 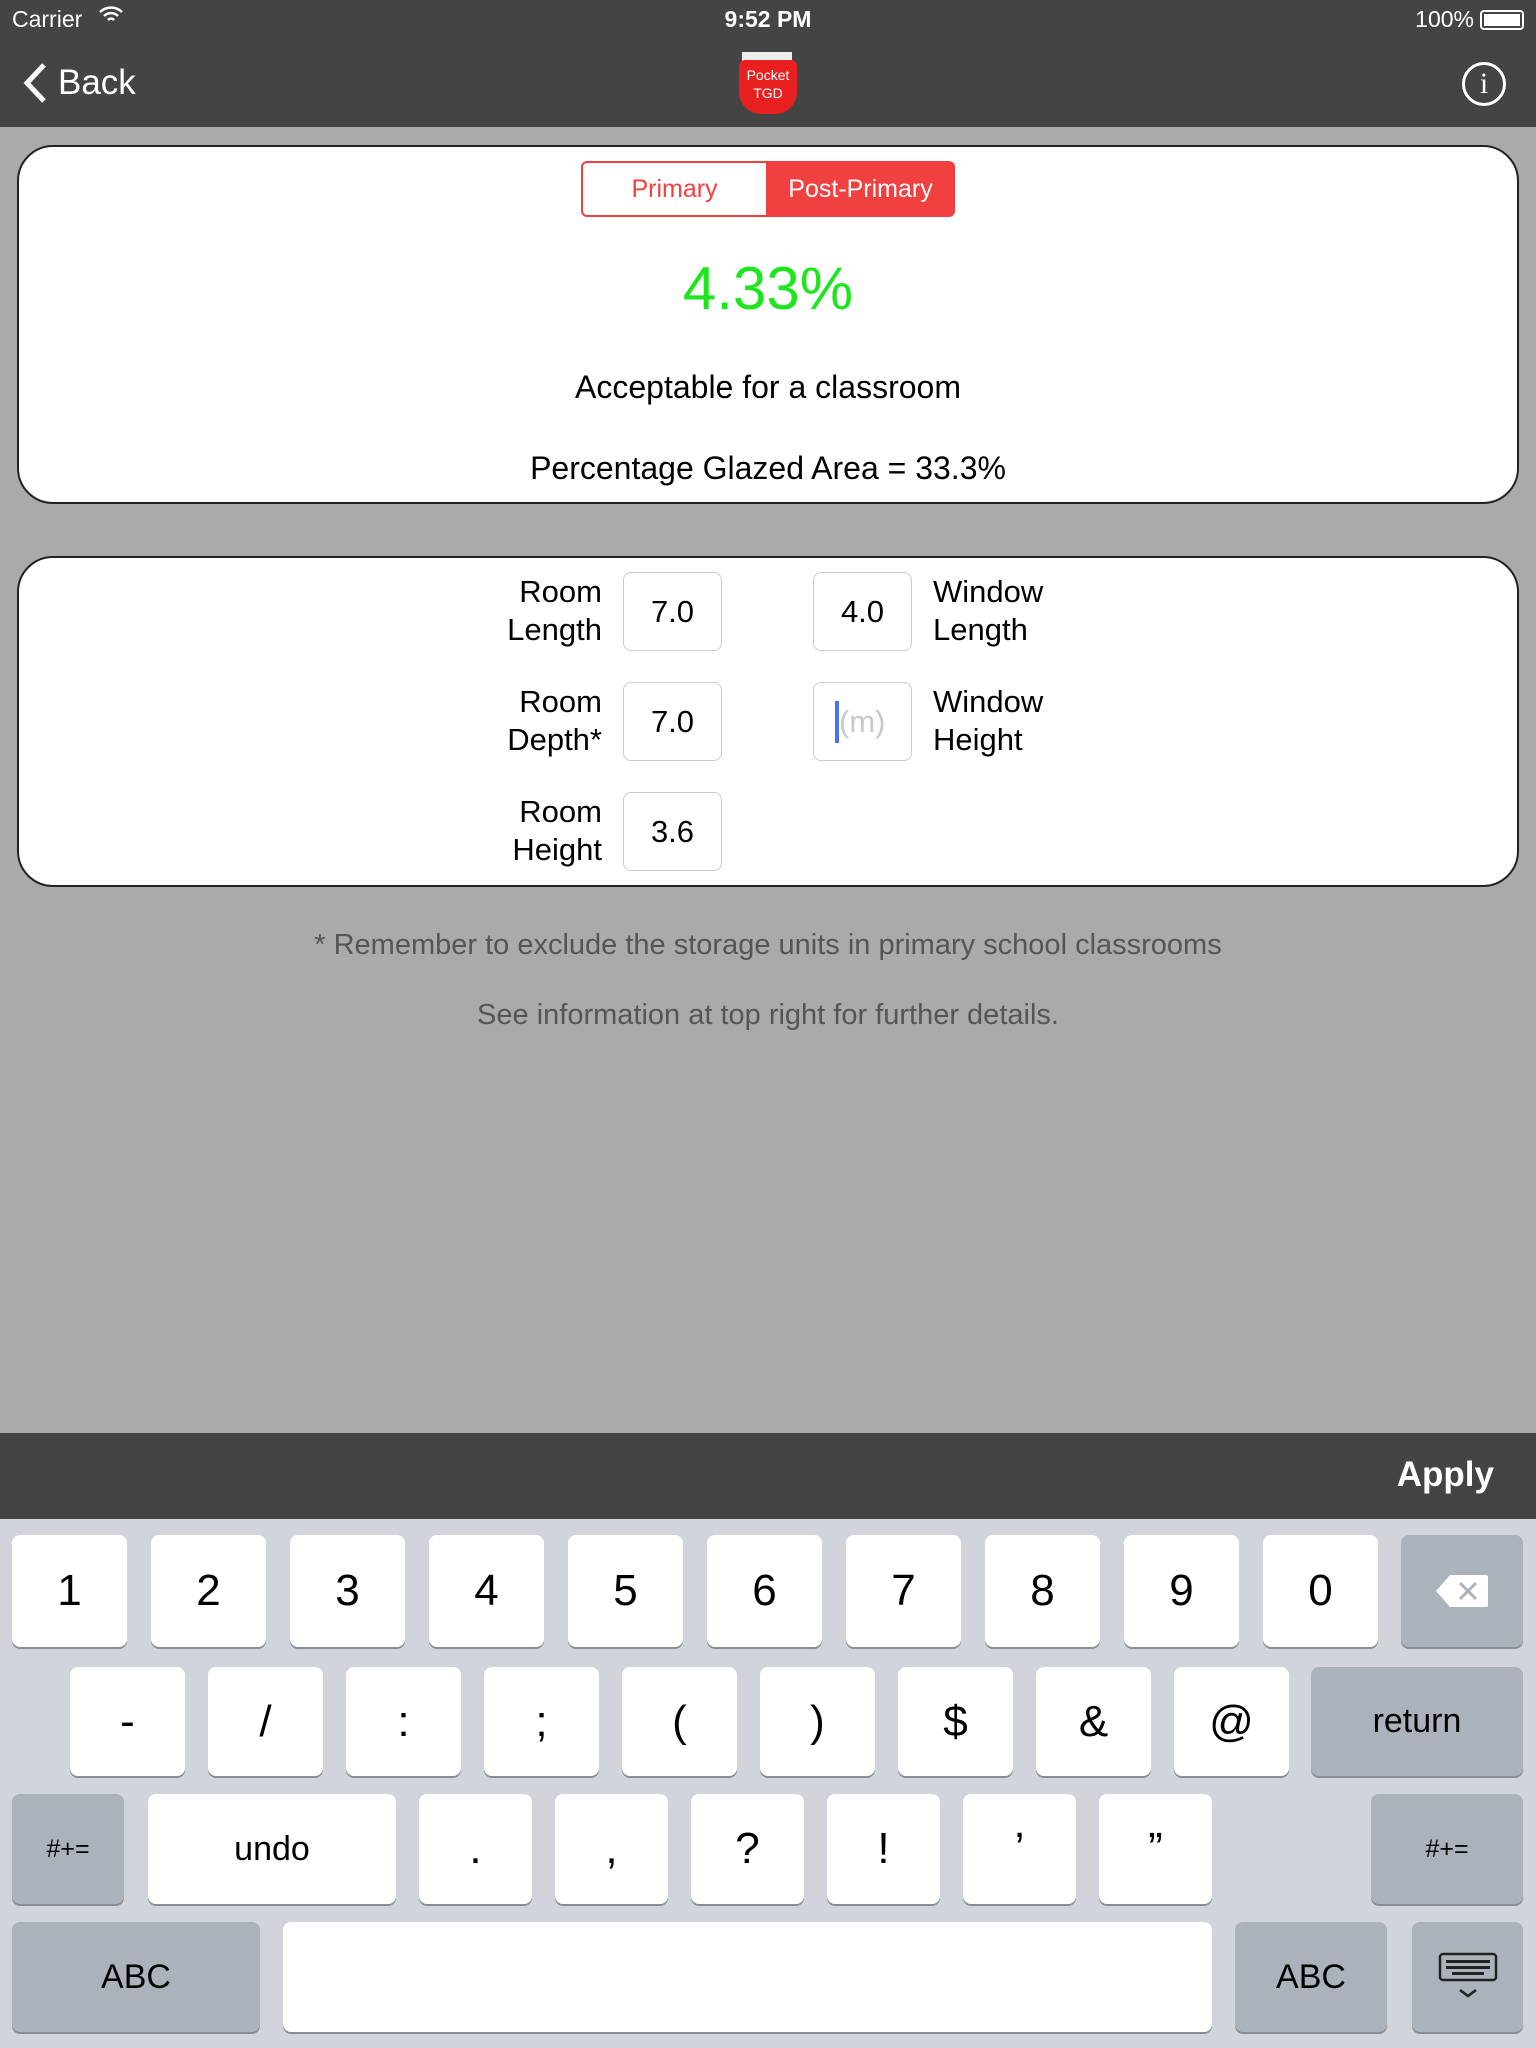 I want to click on key-punct-2: ?, so click(x=747, y=1849).